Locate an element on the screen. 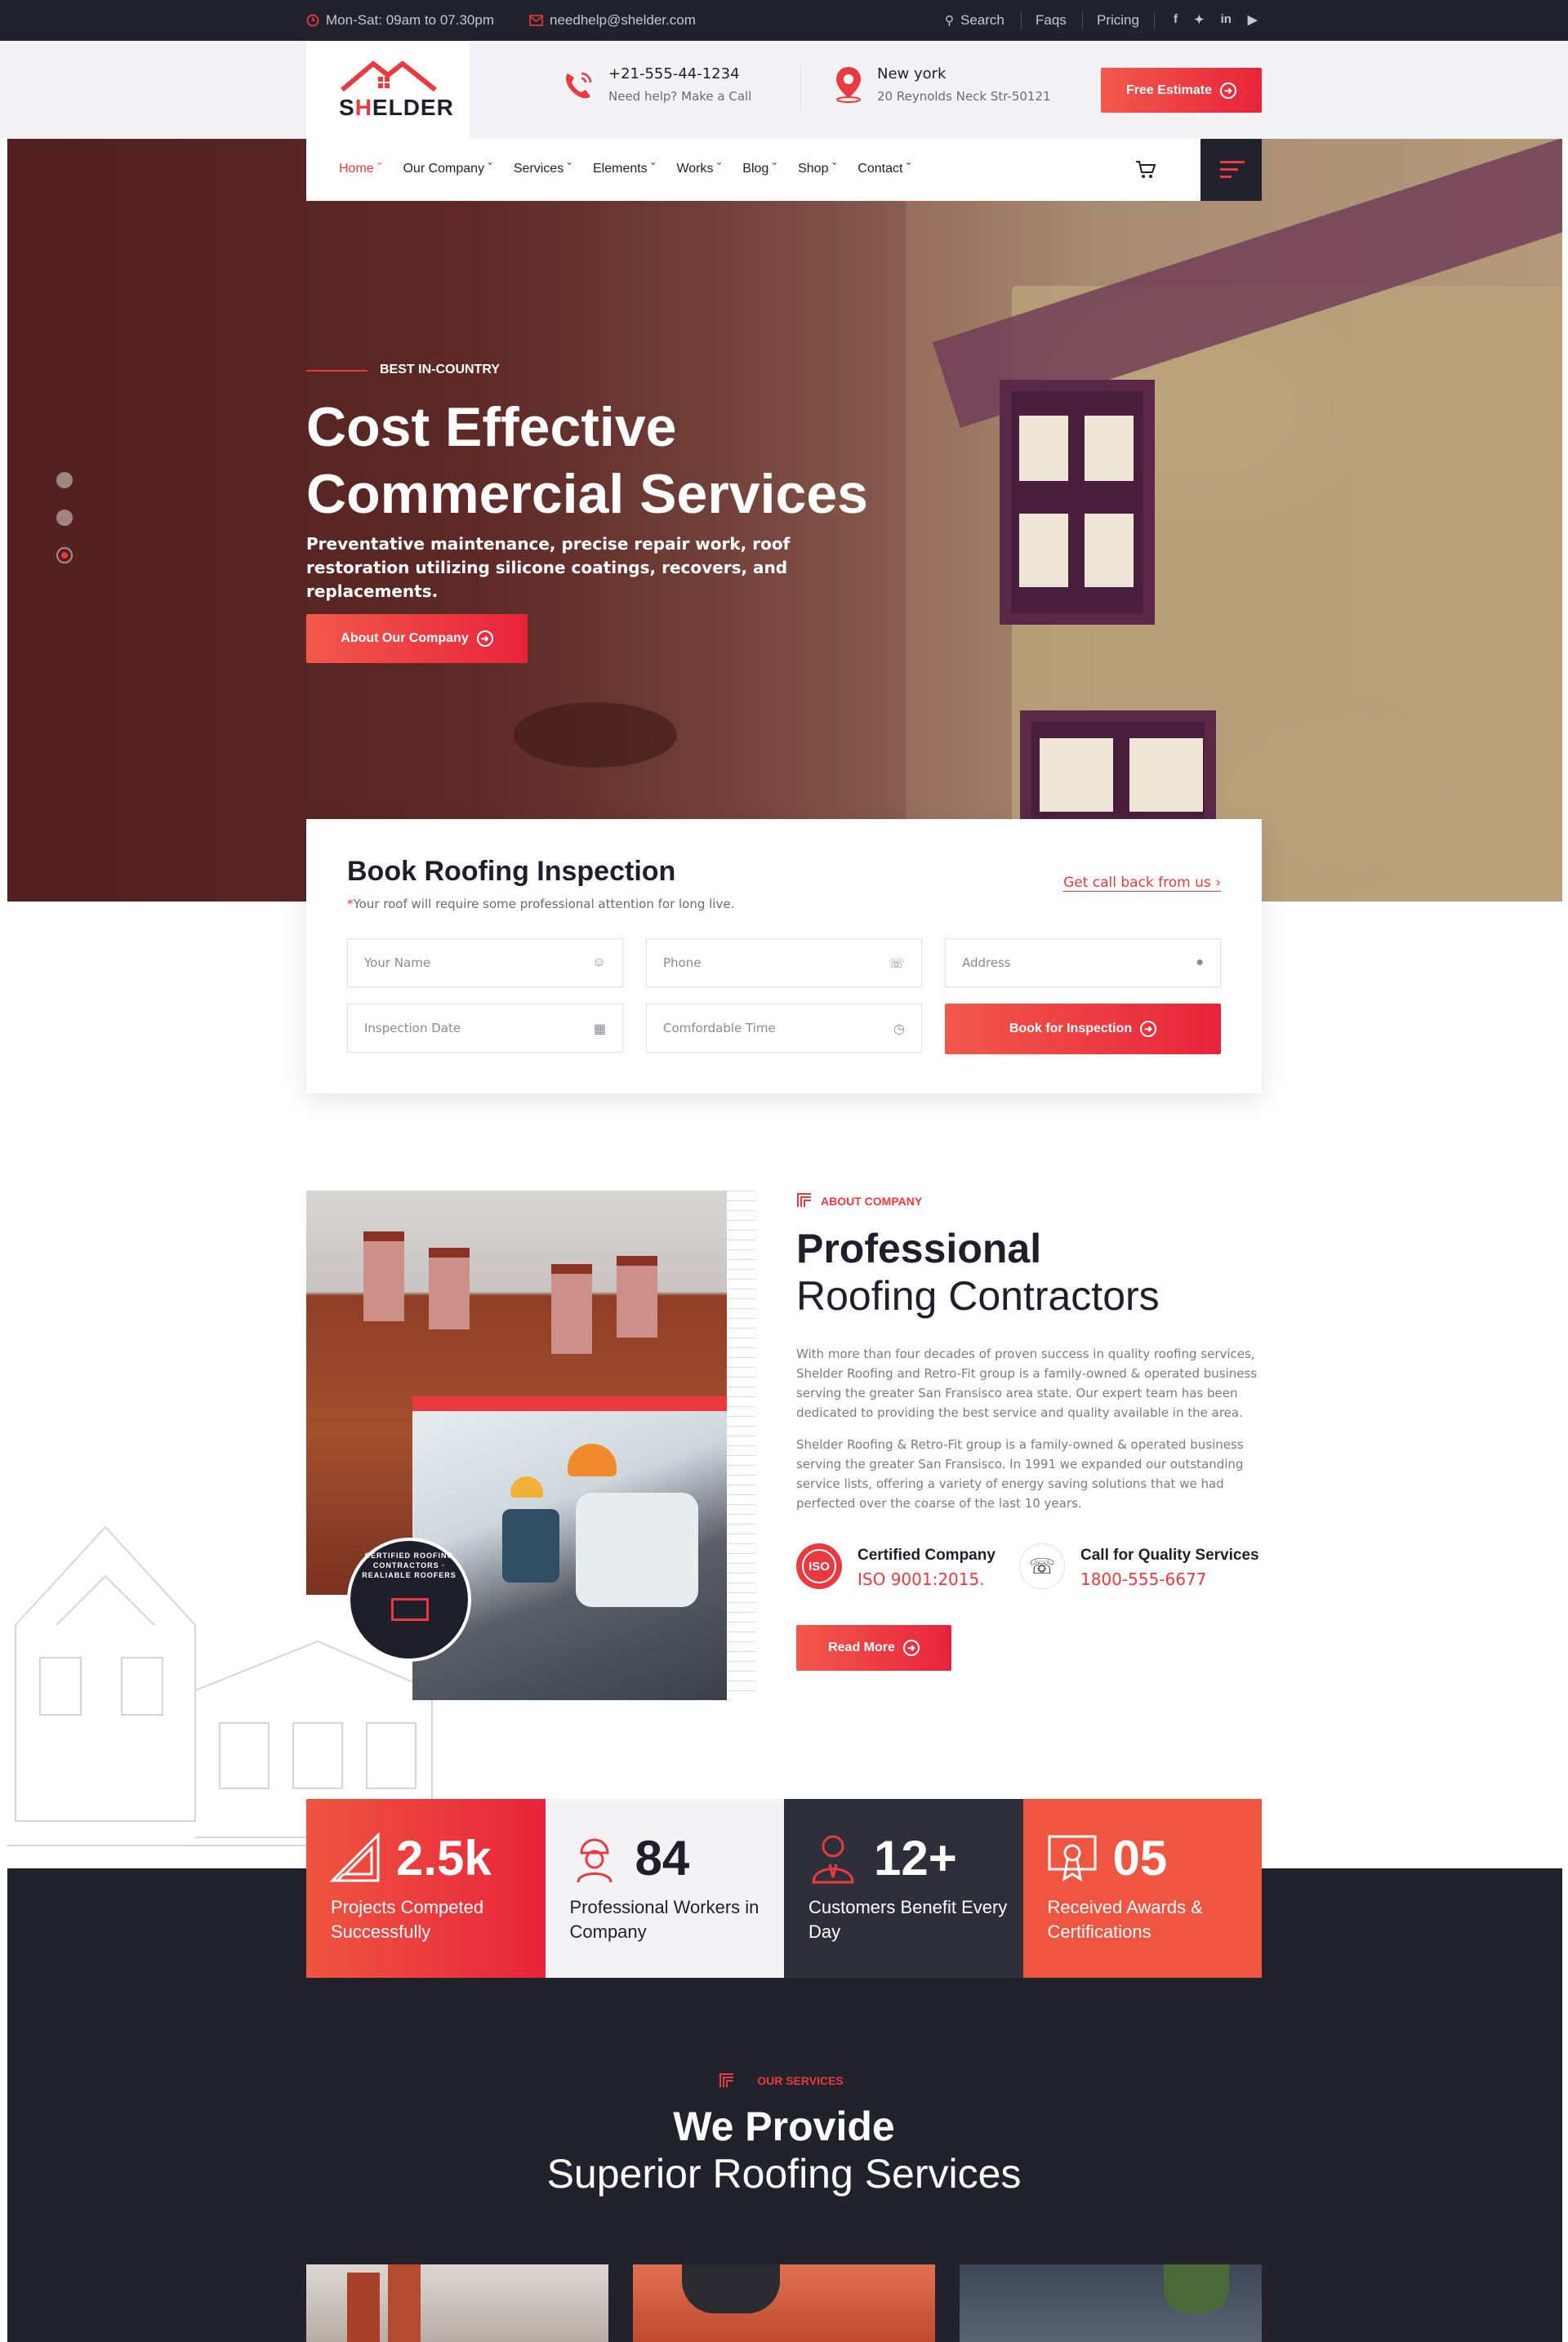  menu-toggle-button is located at coordinates (1231, 170).